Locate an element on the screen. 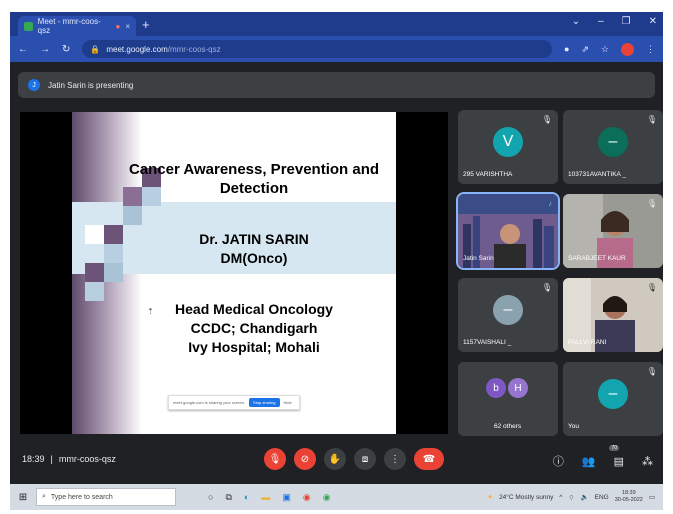  volume-icon: 🔈 is located at coordinates (585, 497).